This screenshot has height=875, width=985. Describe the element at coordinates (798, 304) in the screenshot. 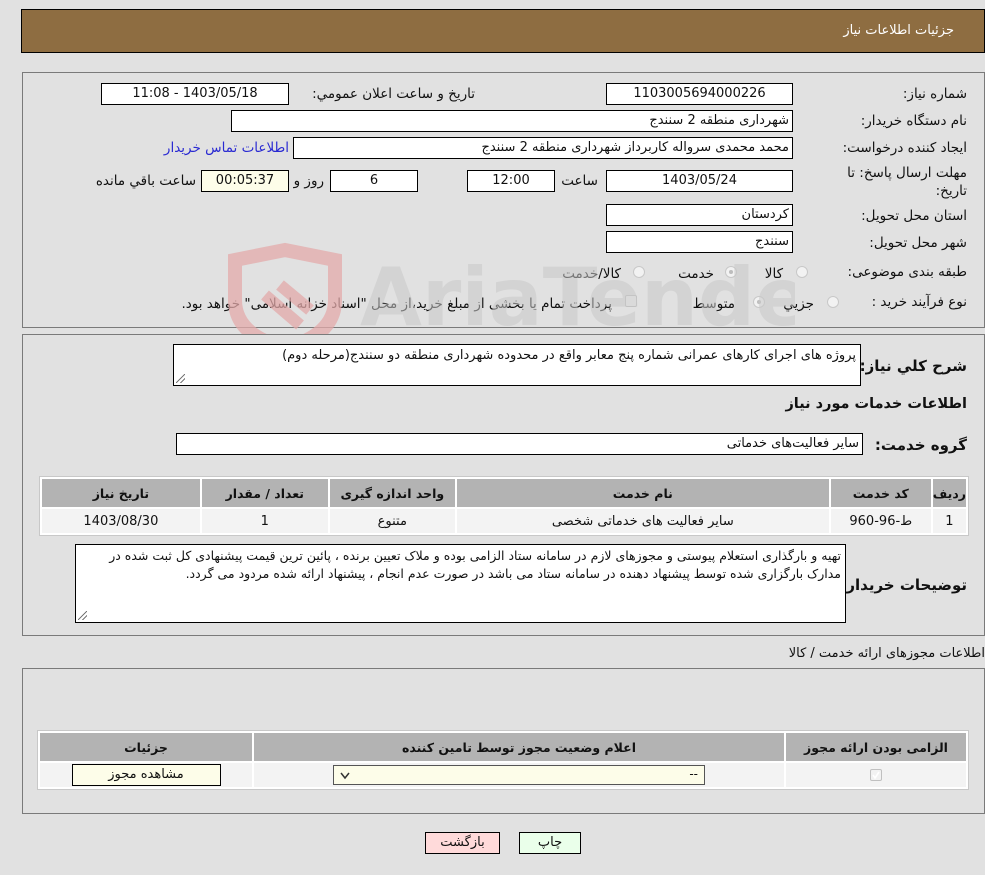

I see `process-option-minor: جزيي` at that location.